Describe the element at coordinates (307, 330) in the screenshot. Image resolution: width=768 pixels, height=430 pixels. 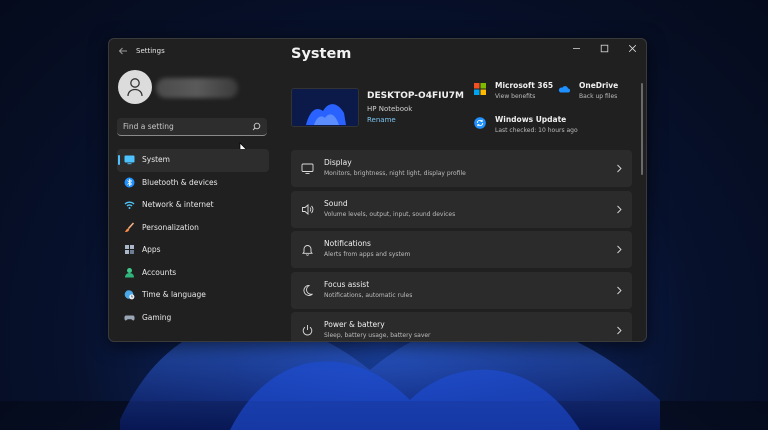
I see `power-icon` at that location.